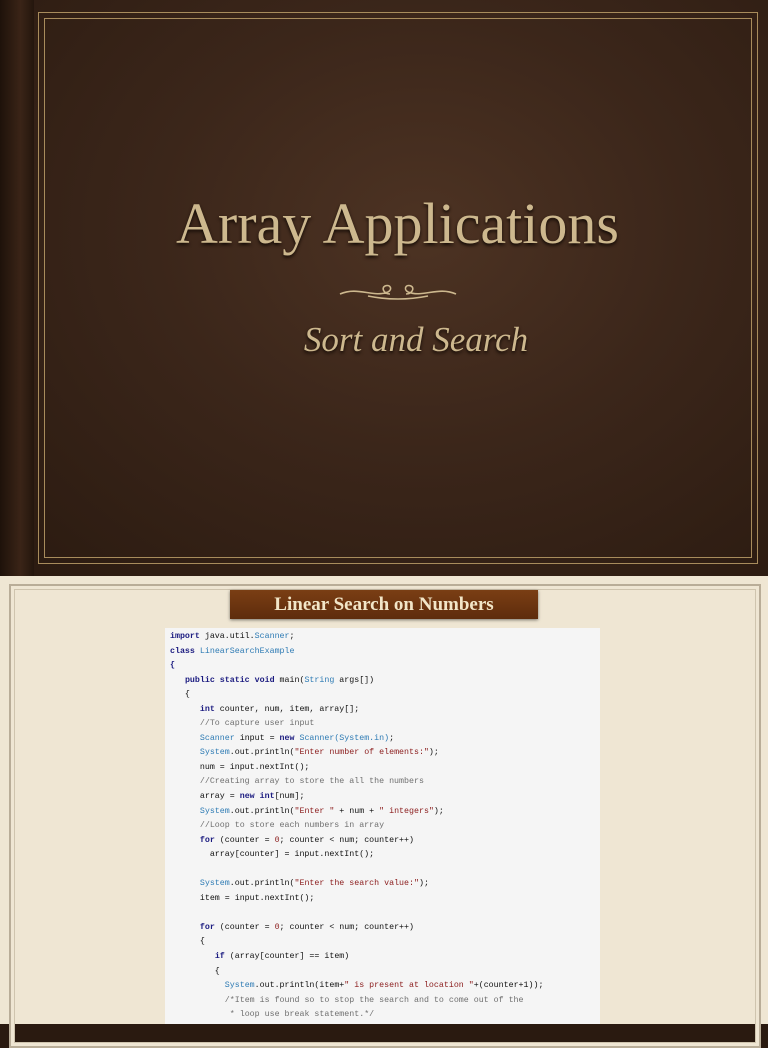 Image resolution: width=768 pixels, height=1048 pixels. I want to click on flourish-ornament-icon, so click(398, 292).